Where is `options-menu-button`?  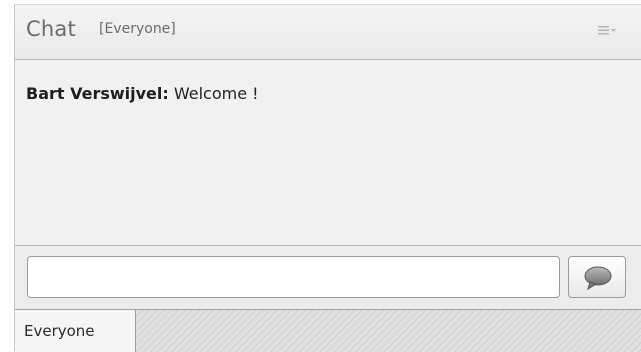 options-menu-button is located at coordinates (608, 30).